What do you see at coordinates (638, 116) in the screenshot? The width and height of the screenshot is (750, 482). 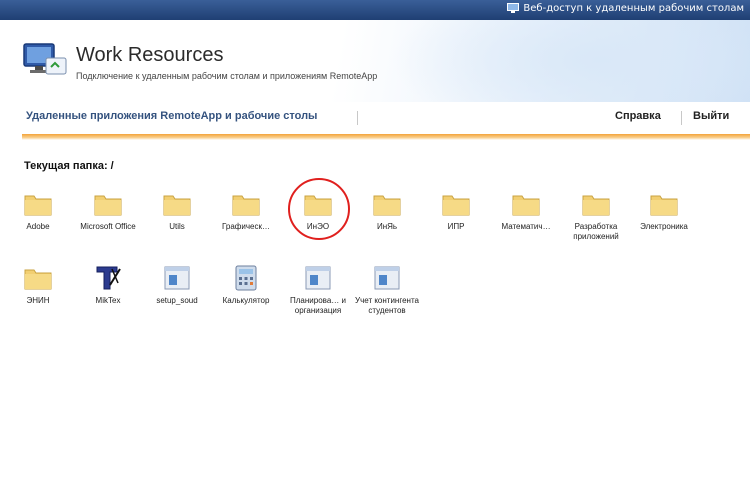 I see `help-link: Справка` at bounding box center [638, 116].